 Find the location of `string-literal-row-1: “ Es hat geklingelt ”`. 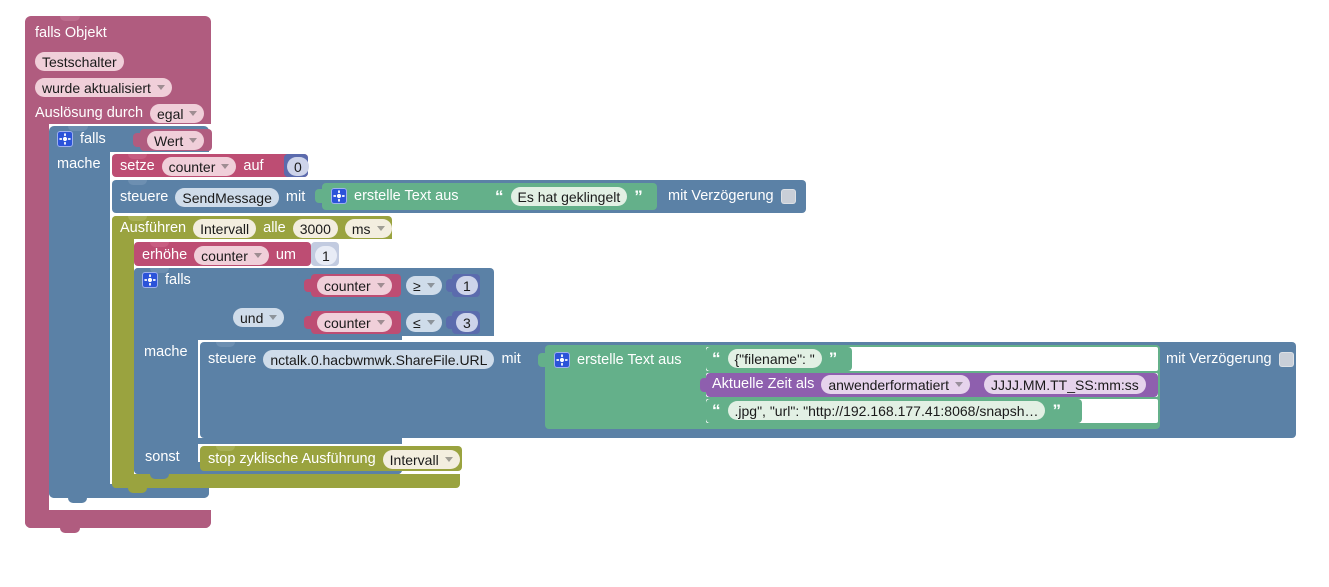

string-literal-row-1: “ Es hat geklingelt ” is located at coordinates (569, 196).